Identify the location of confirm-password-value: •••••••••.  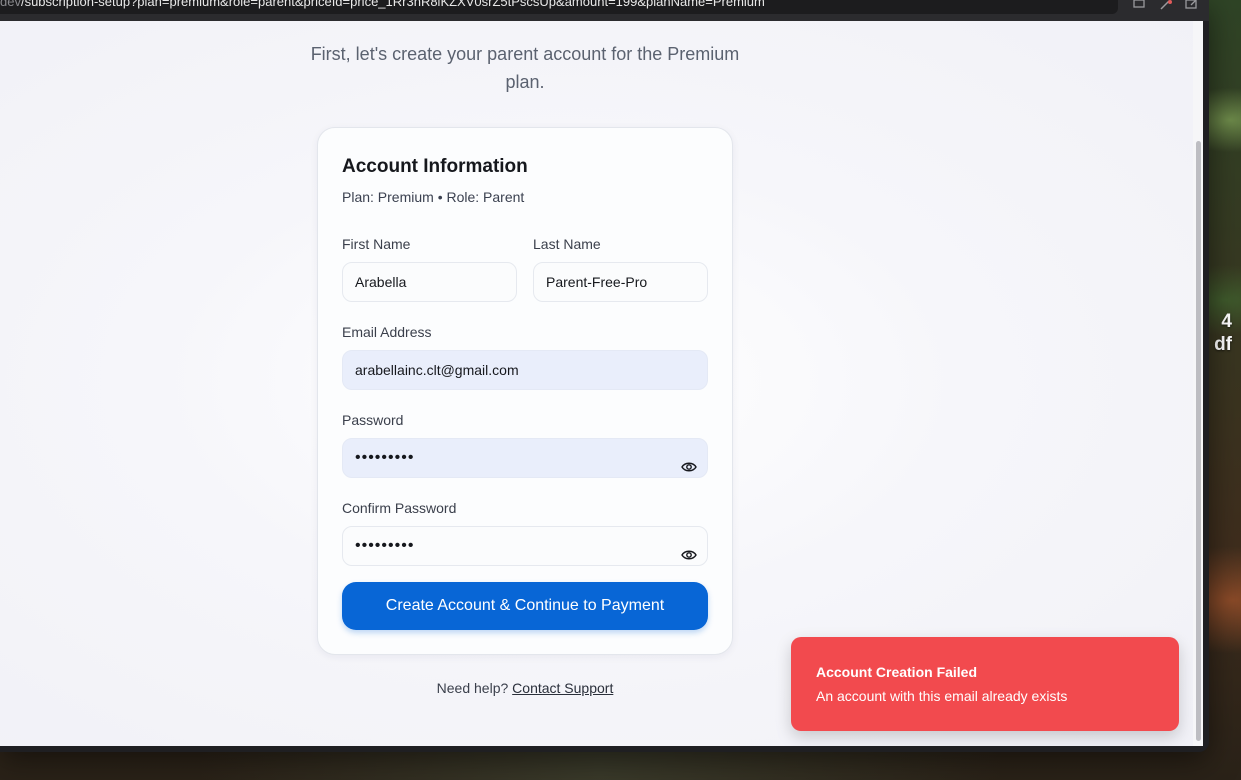
(385, 545).